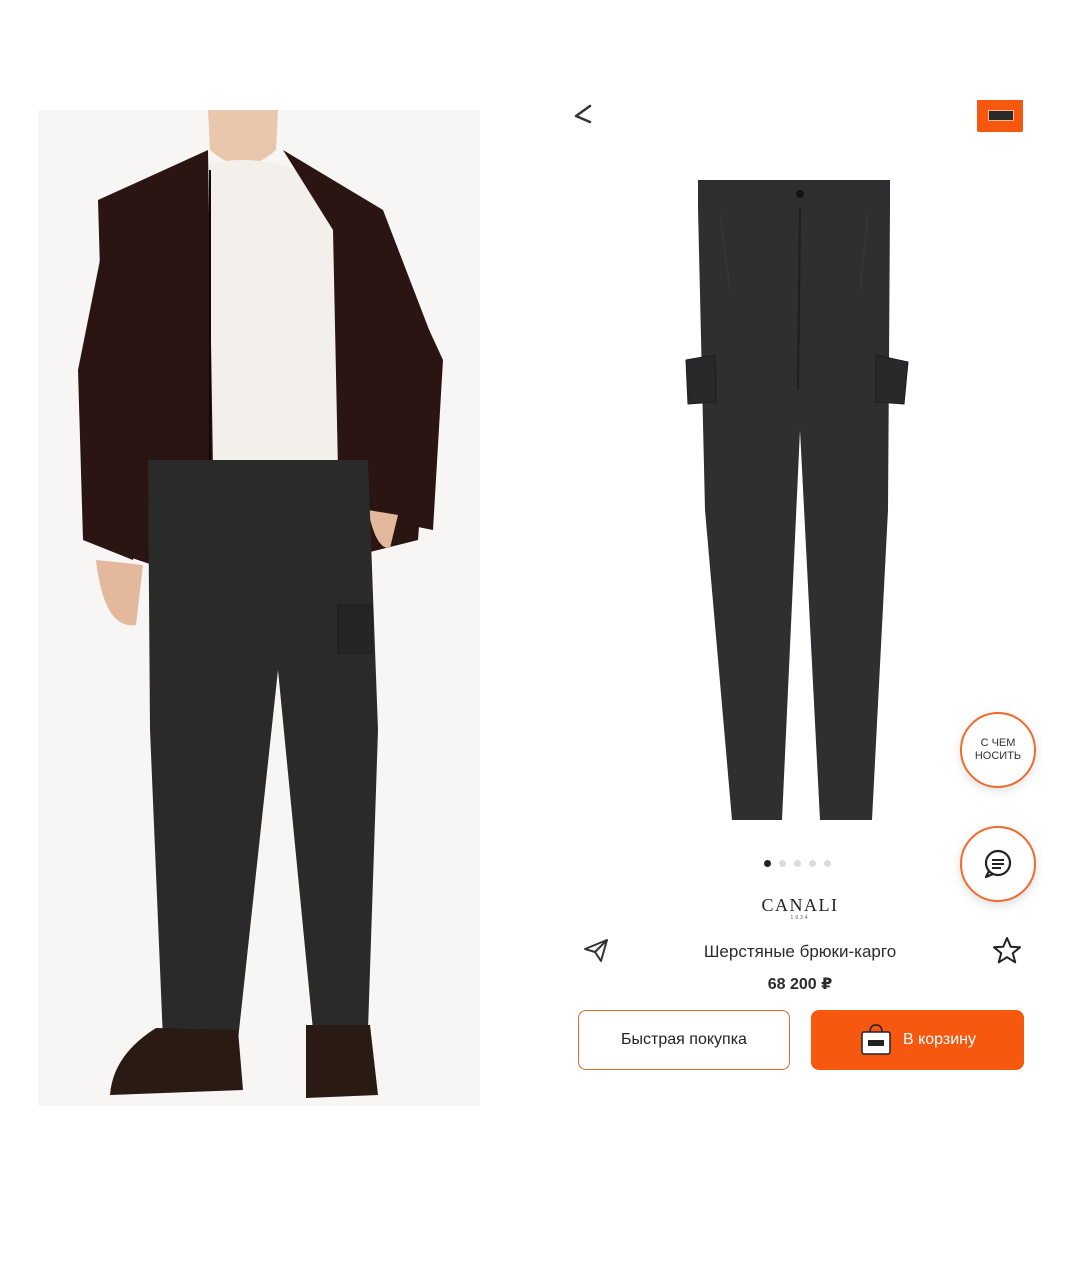 The height and width of the screenshot is (1280, 1080). I want to click on chat-button, so click(998, 864).